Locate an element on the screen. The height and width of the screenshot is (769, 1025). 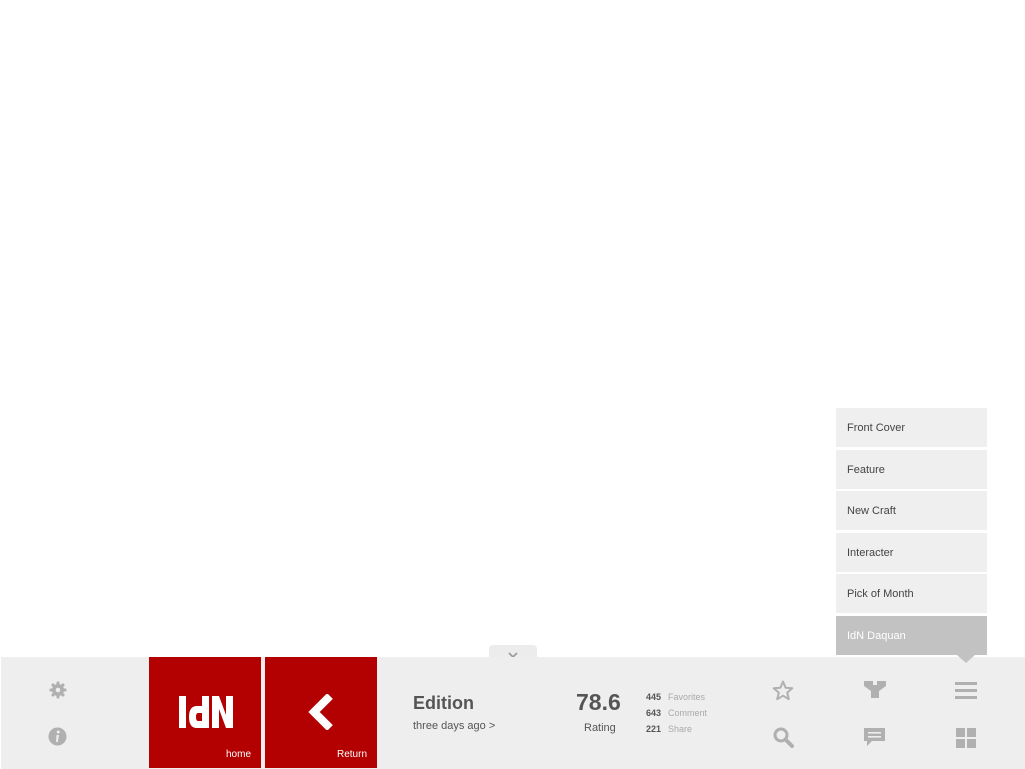
menu-caret is located at coordinates (966, 659).